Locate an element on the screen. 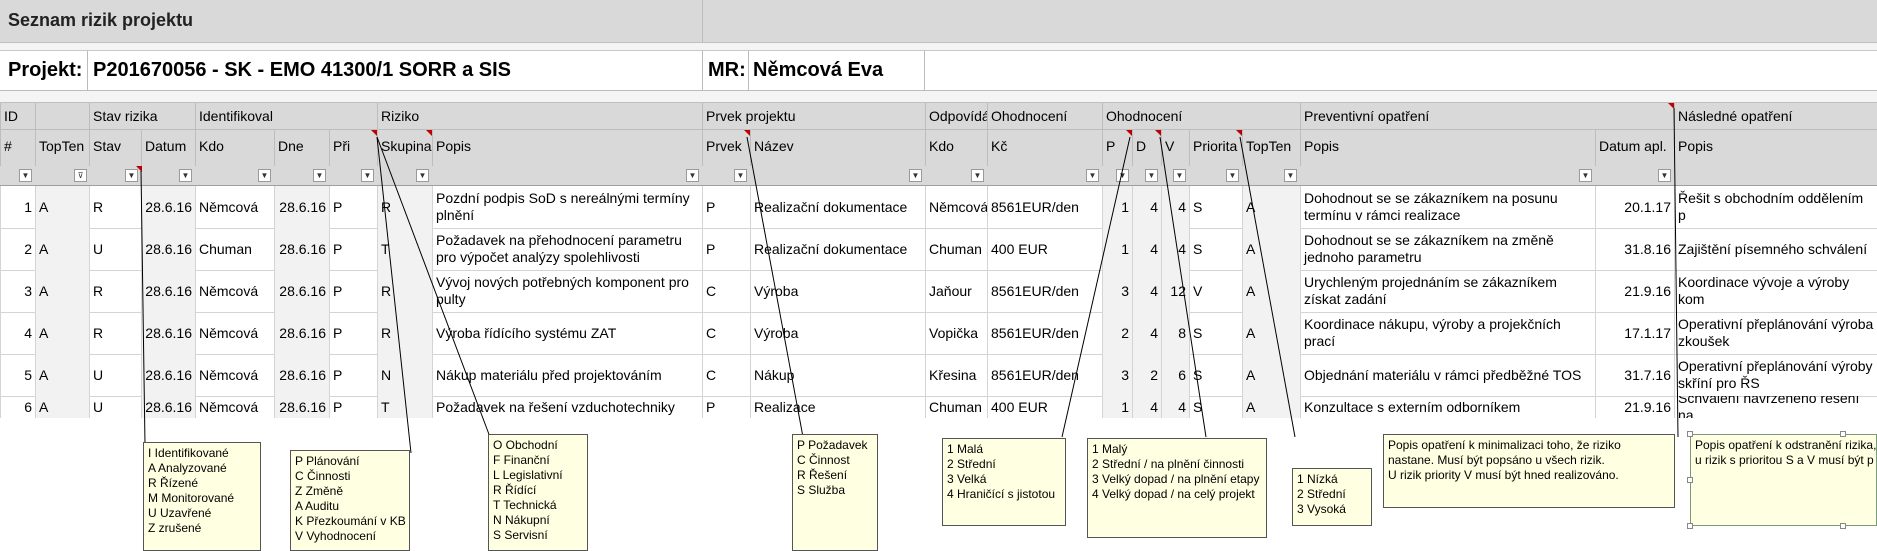 The width and height of the screenshot is (1877, 551). col-header-kdo: Kdo is located at coordinates (234, 148).